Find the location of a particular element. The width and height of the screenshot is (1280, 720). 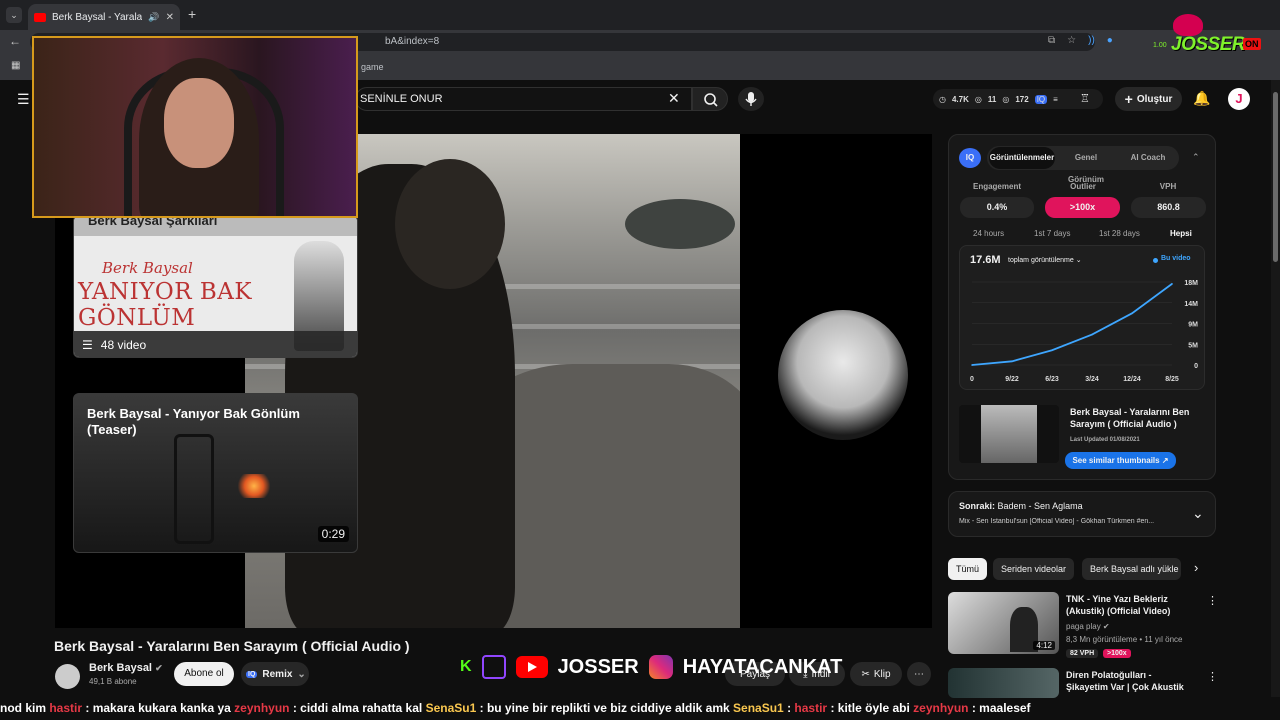

cast-icon: ⧉ is located at coordinates (1051, 40).